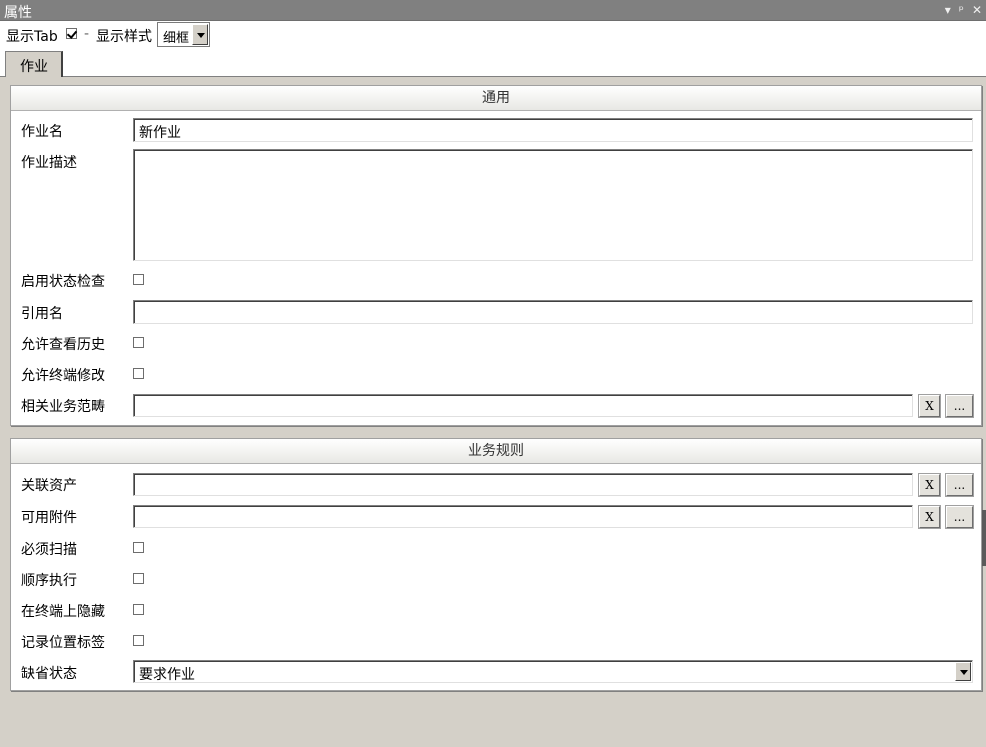  What do you see at coordinates (63, 345) in the screenshot?
I see `allow-history-label: 允许查看历史` at bounding box center [63, 345].